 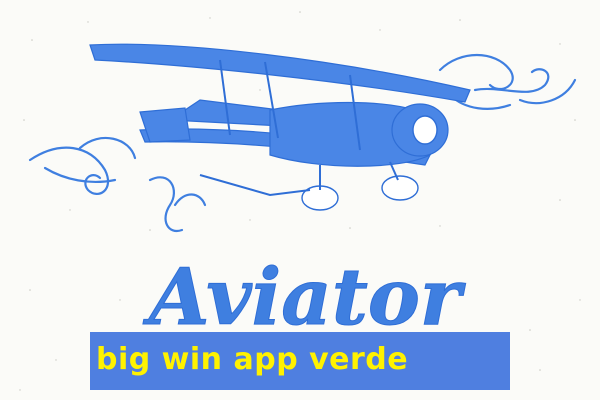 I want to click on caption-text: big win app verde, so click(x=252, y=359).